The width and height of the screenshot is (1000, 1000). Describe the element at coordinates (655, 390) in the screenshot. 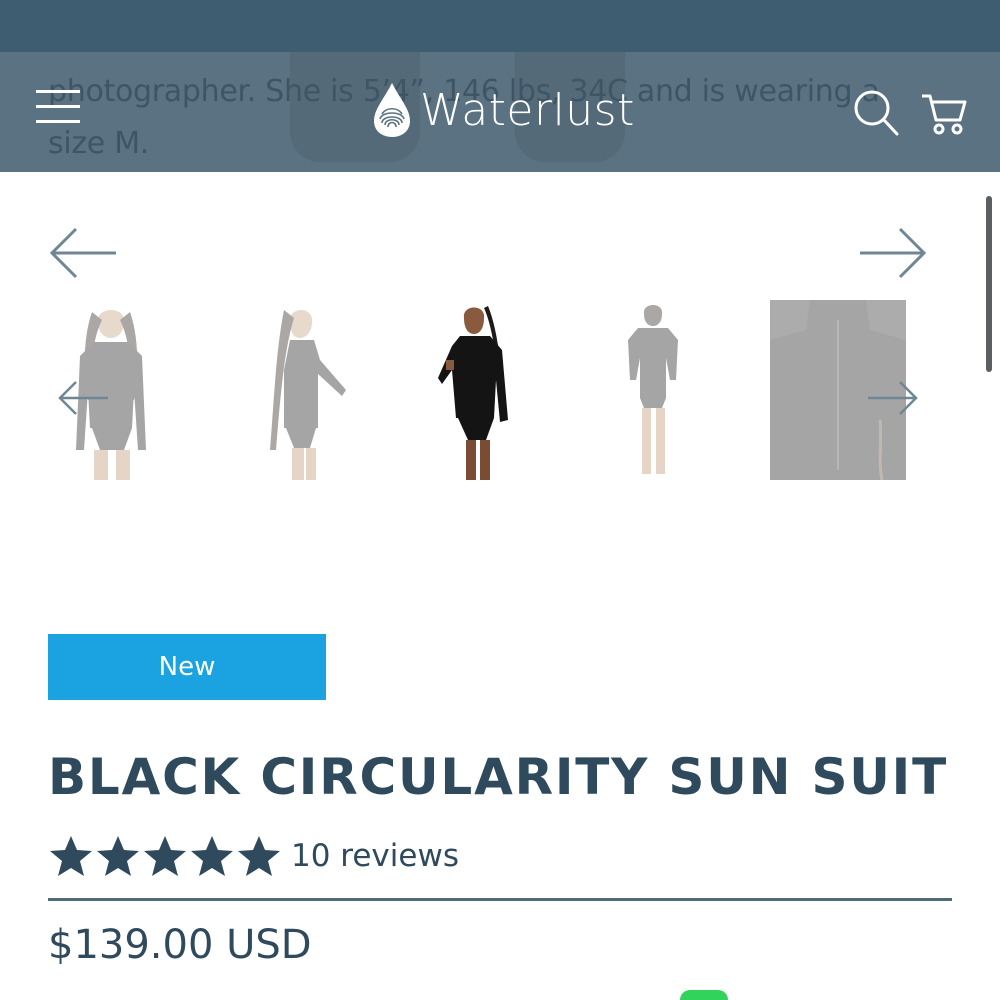

I see `thumbnail-back` at that location.